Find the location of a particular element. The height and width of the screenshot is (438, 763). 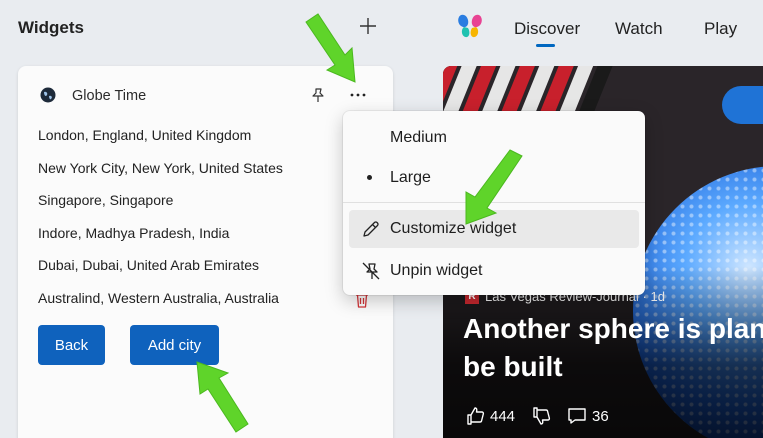

headline-line-1: Another sphere is plan is located at coordinates (613, 328).